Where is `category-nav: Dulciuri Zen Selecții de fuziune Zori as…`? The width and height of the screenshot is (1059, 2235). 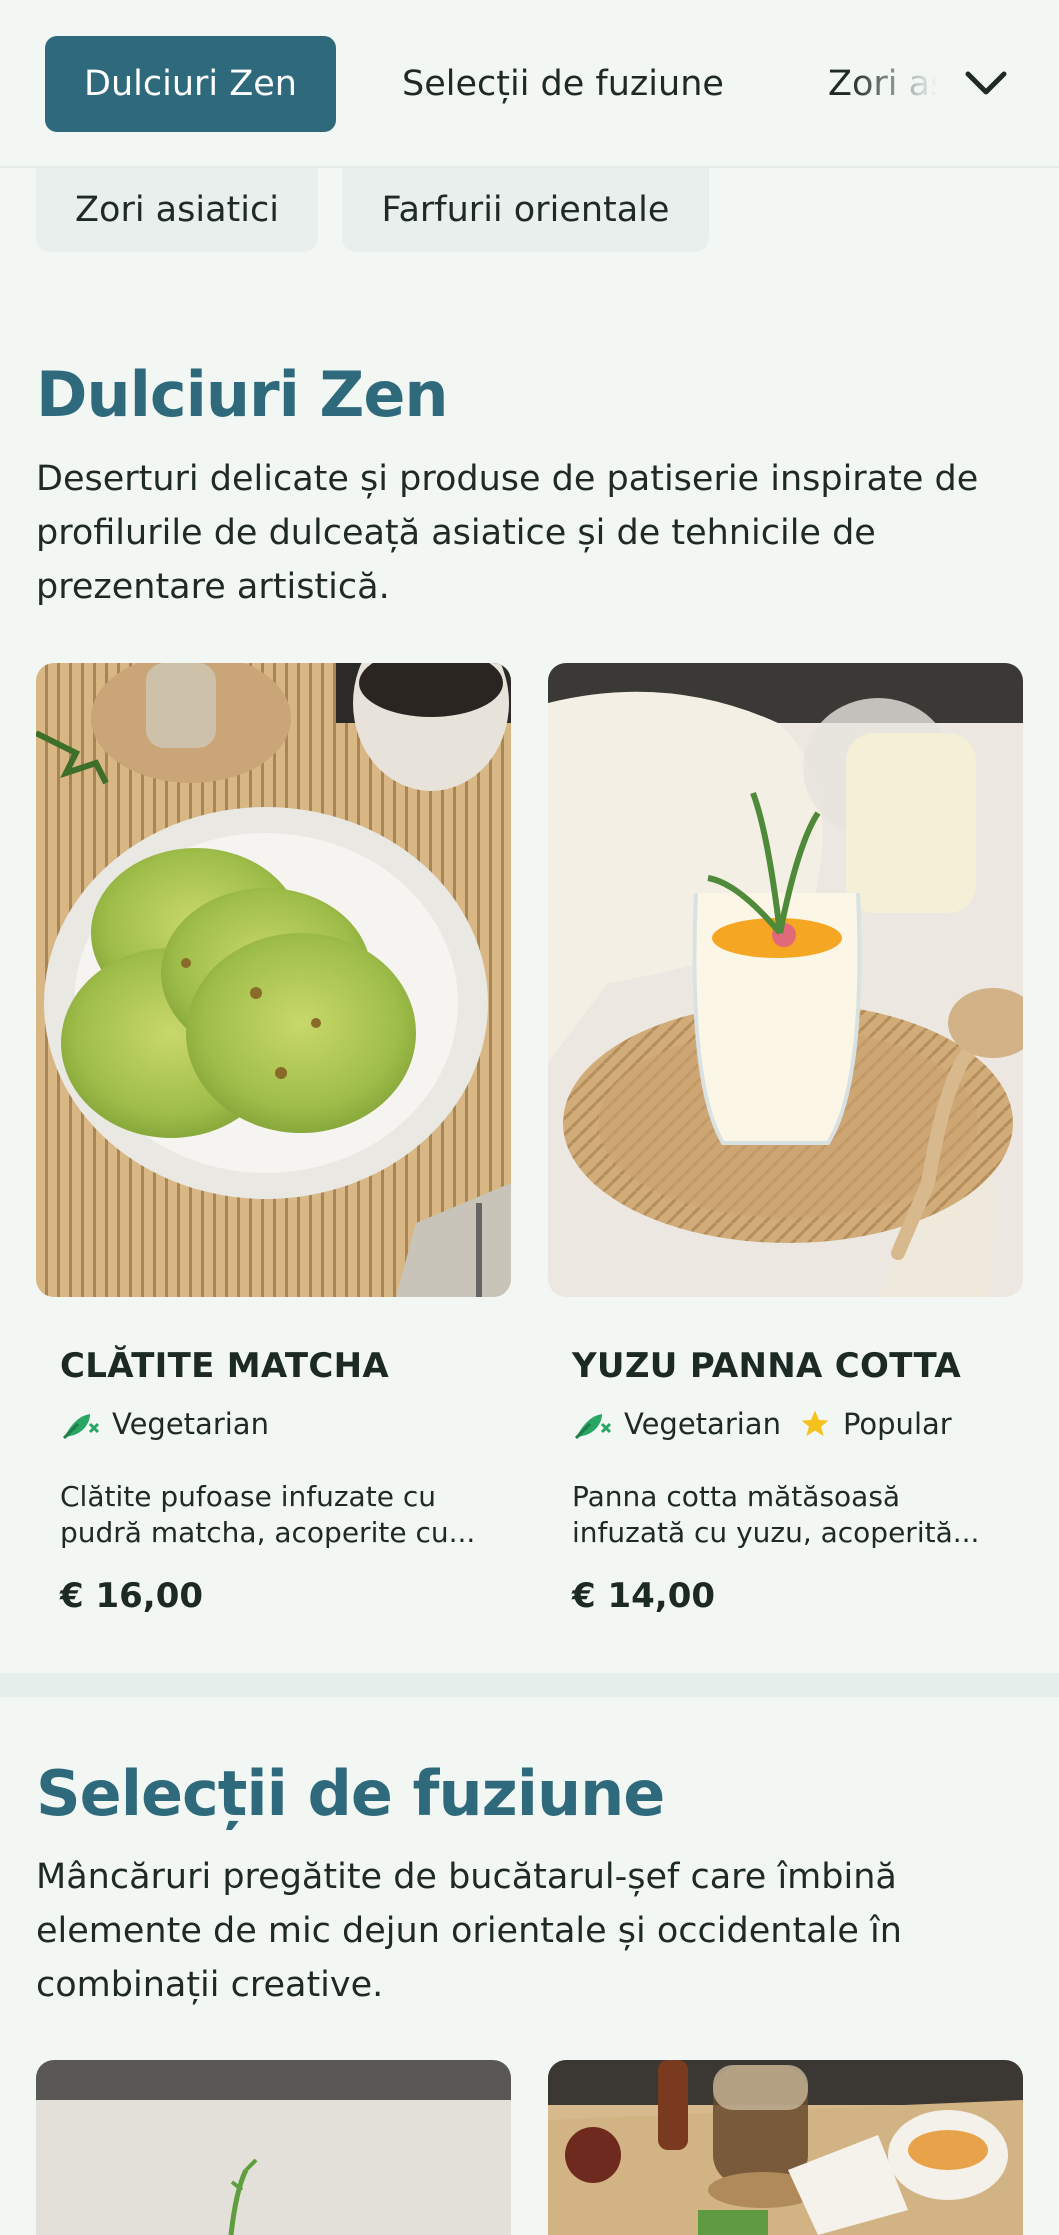
category-nav: Dulciuri Zen Selecții de fuziune Zori as… is located at coordinates (529, 84).